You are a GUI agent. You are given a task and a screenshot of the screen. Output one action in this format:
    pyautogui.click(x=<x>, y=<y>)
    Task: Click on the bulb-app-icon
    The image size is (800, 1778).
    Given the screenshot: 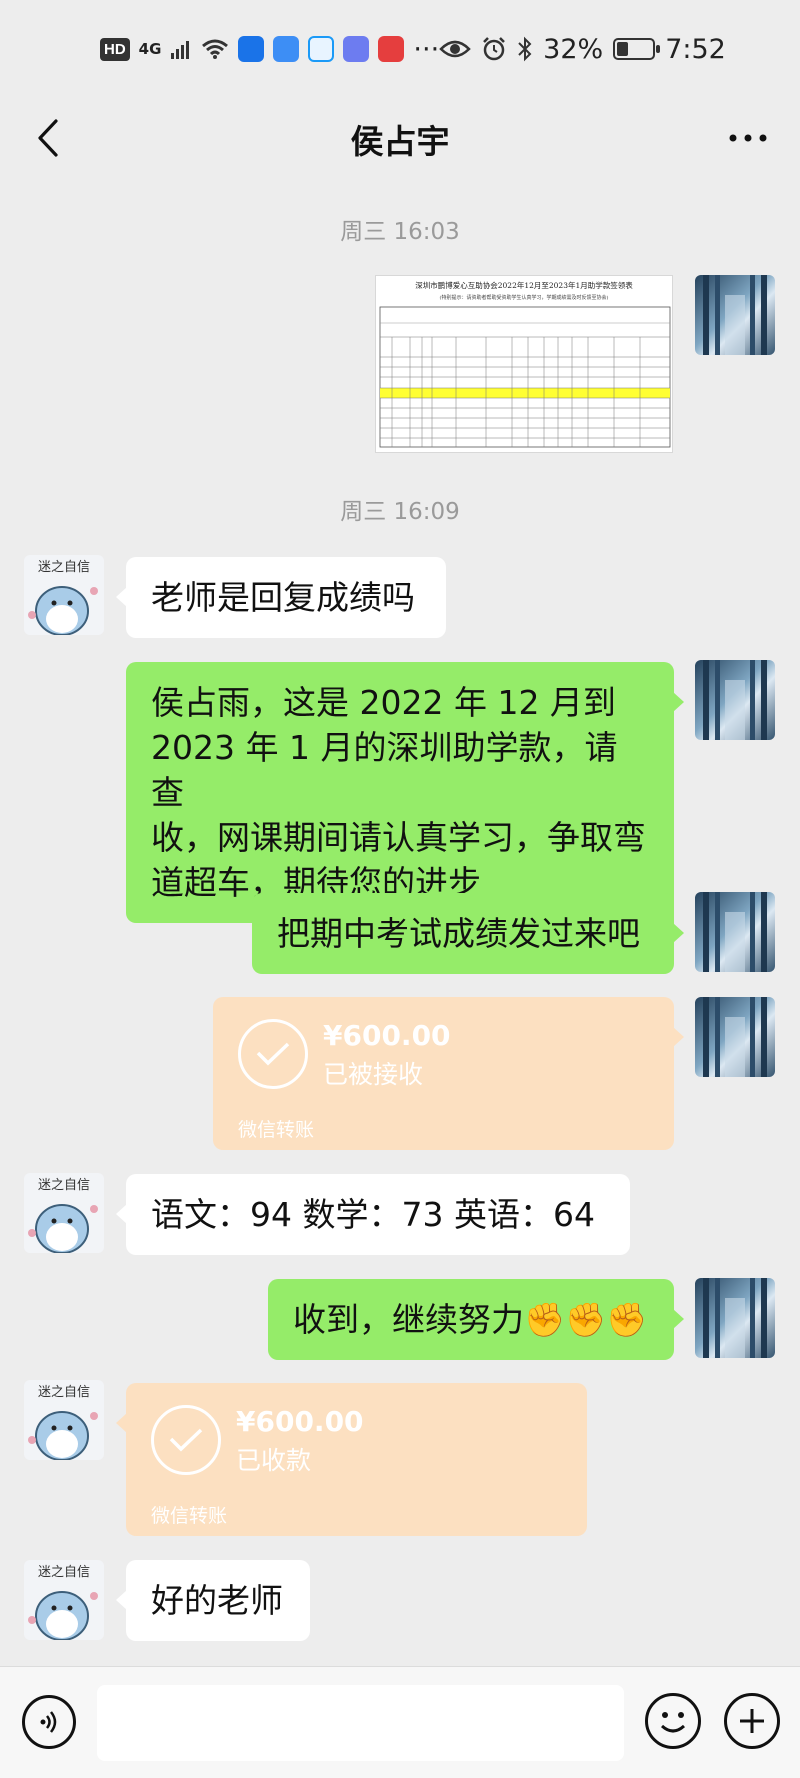 What is the action you would take?
    pyautogui.click(x=251, y=49)
    